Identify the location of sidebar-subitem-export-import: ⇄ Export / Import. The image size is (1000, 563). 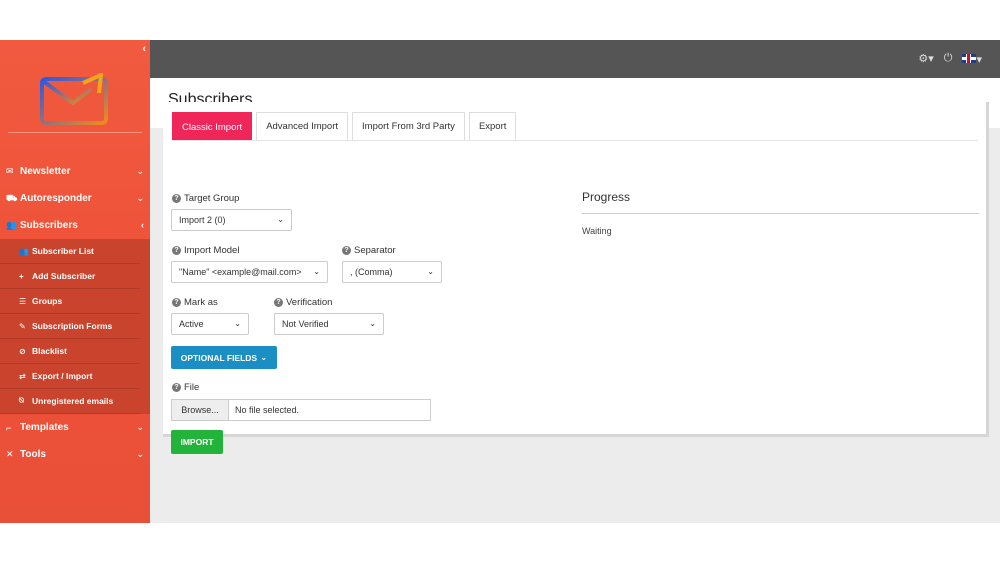
(70, 376).